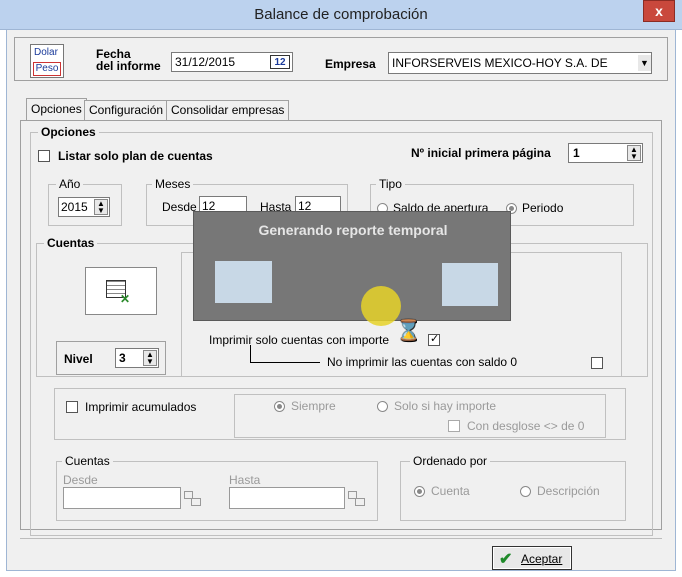 Image resolution: width=682 pixels, height=577 pixels. What do you see at coordinates (525, 491) in the screenshot?
I see `orden-descripcion-radio` at bounding box center [525, 491].